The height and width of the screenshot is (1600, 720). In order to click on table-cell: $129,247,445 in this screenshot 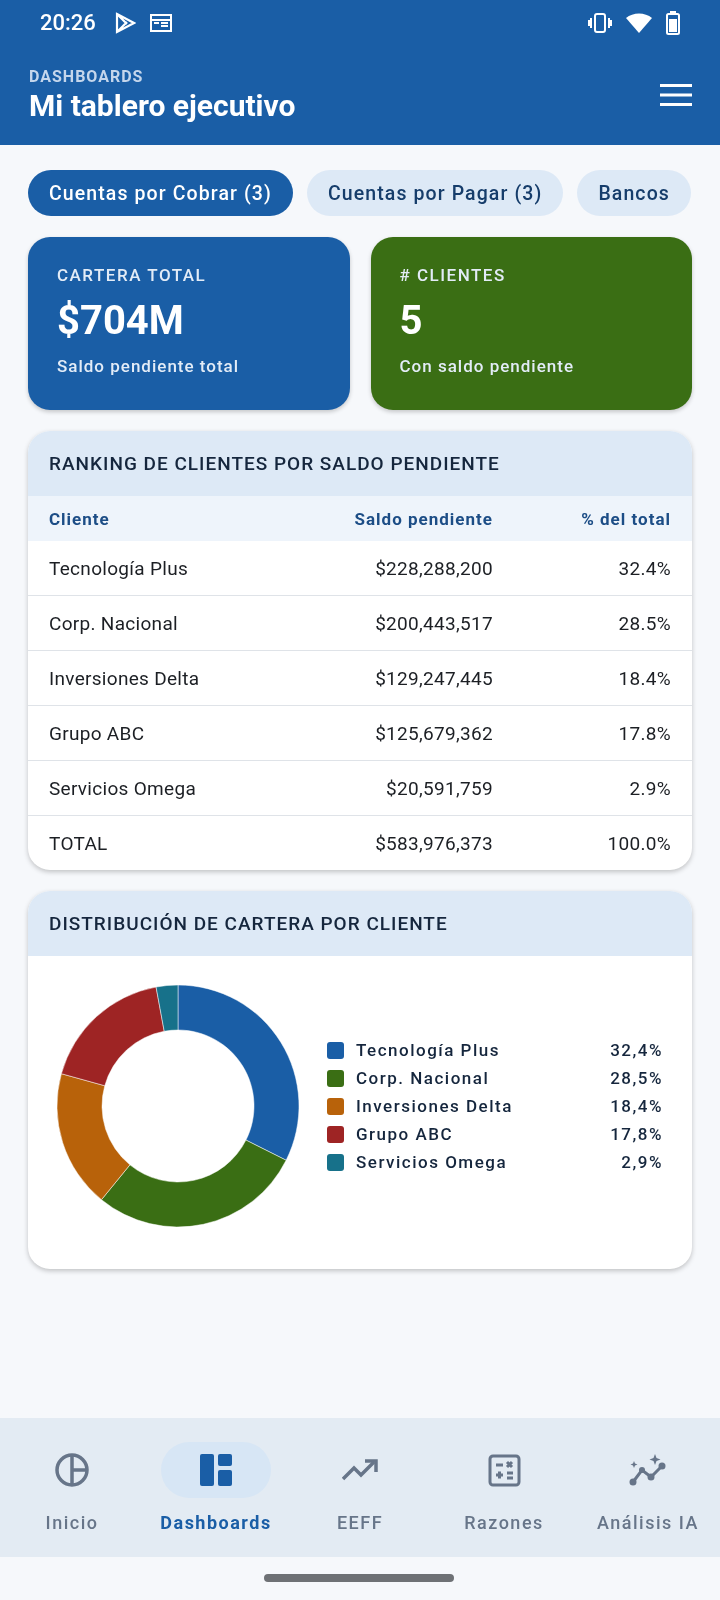, I will do `click(434, 678)`.